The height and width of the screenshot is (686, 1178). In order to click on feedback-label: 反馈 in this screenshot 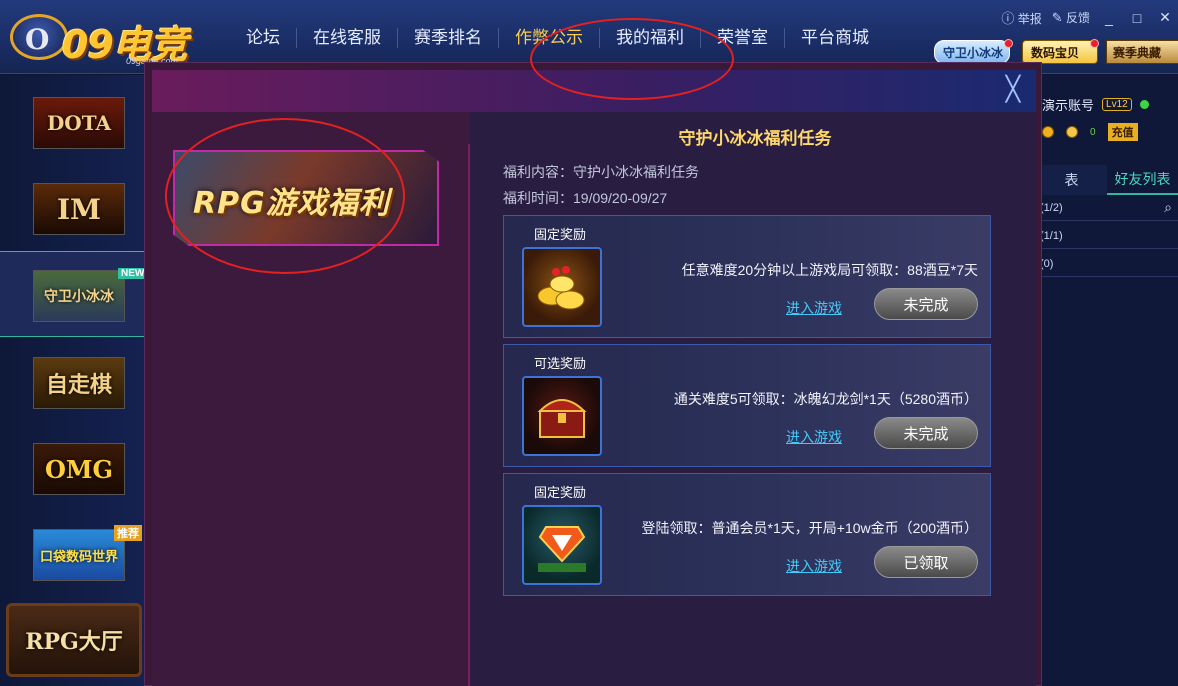, I will do `click(1077, 18)`.